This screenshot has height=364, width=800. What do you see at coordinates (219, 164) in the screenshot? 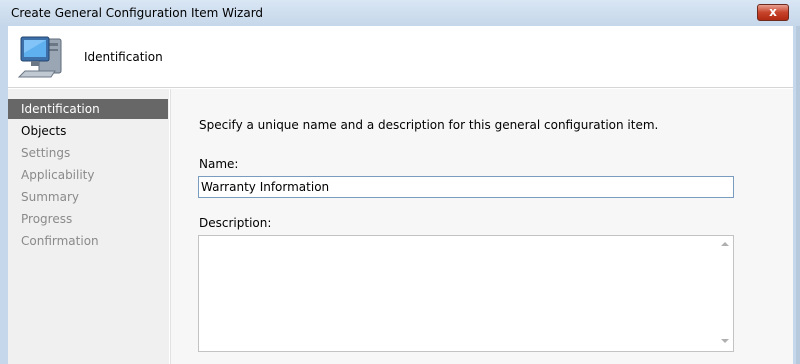
I see `name-label: Name:` at bounding box center [219, 164].